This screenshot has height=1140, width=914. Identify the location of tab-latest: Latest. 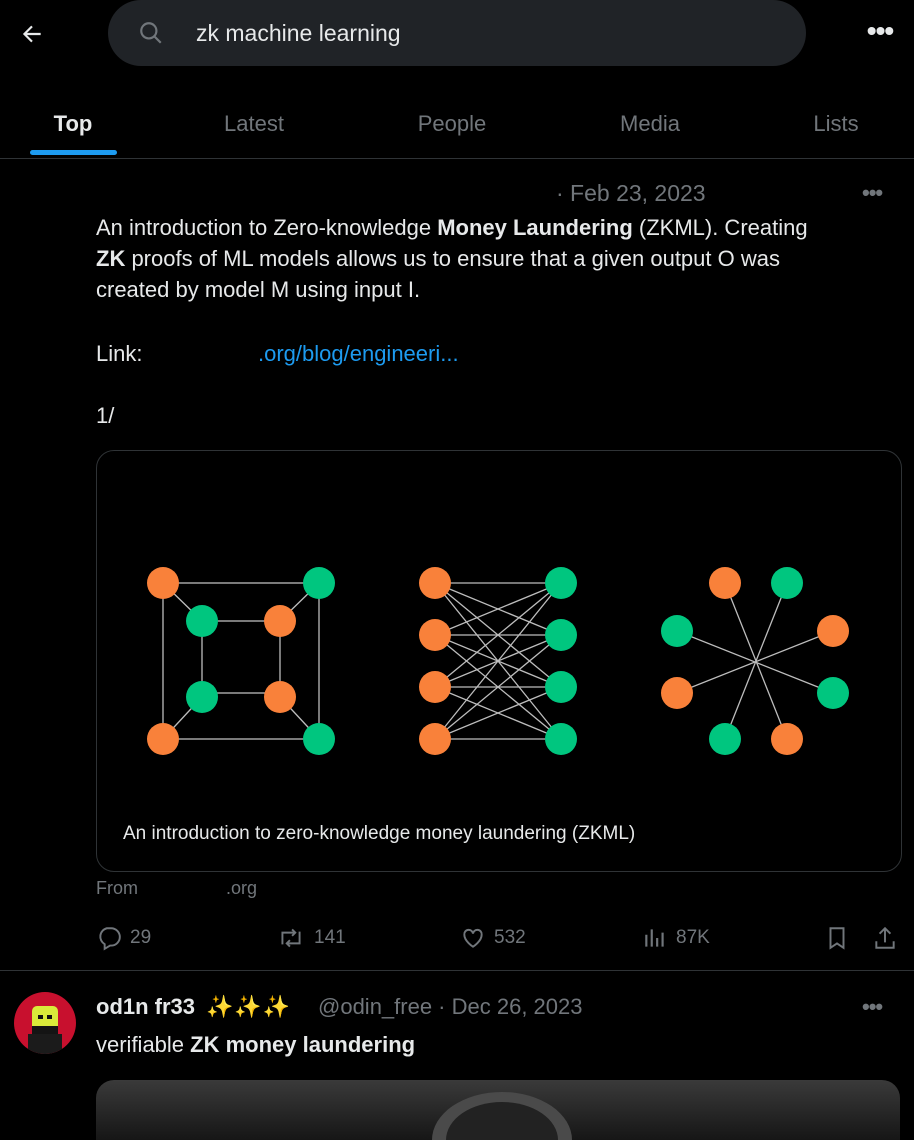
(254, 124).